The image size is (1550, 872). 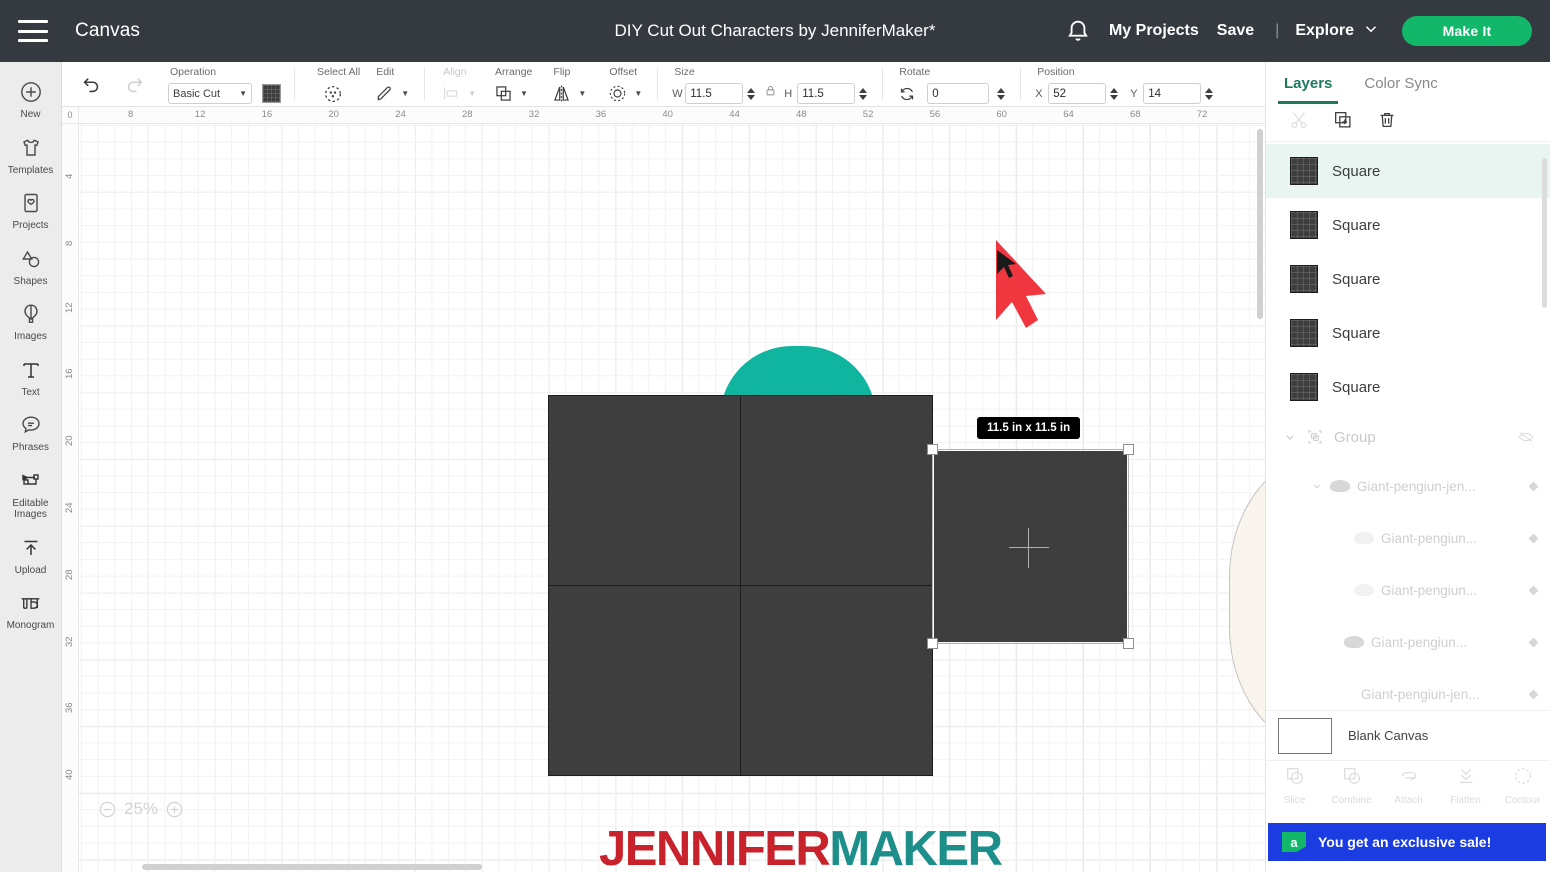 I want to click on width-field: W 11.5, so click(x=714, y=93).